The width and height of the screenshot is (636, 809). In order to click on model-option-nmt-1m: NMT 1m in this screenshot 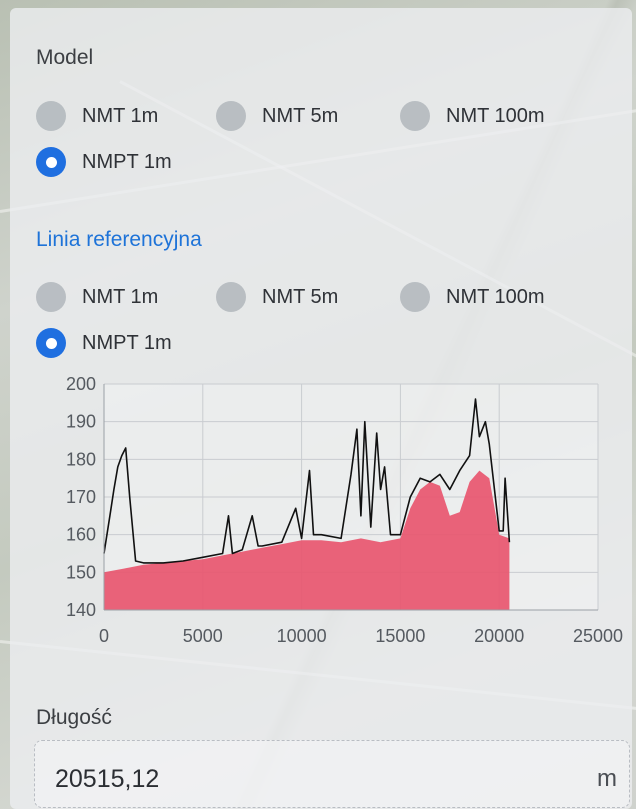, I will do `click(97, 116)`.